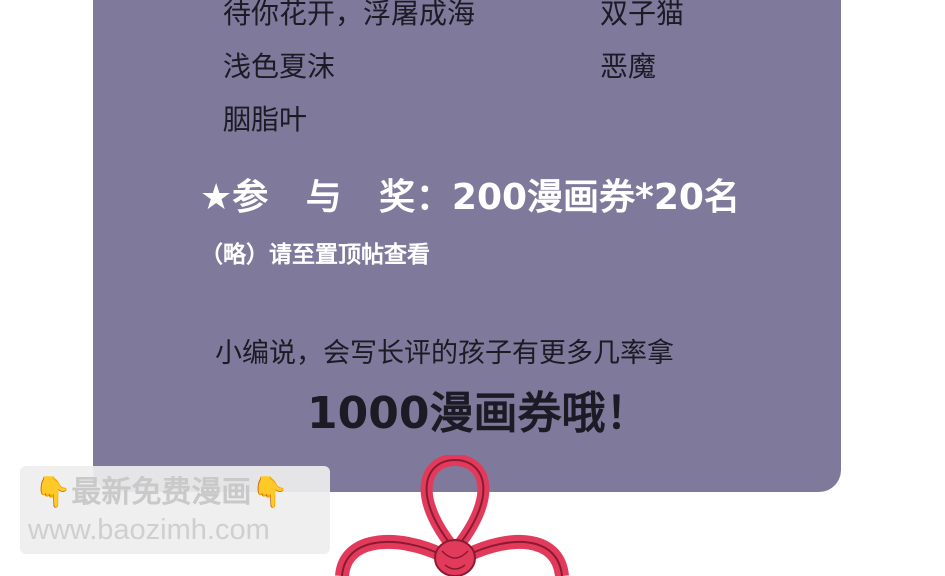  What do you see at coordinates (324, 197) in the screenshot?
I see `award-label: 参 与 奖` at bounding box center [324, 197].